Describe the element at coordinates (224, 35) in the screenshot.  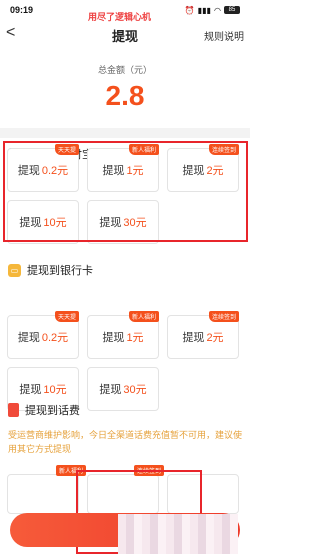
I see `rules-link: 规则说明` at that location.